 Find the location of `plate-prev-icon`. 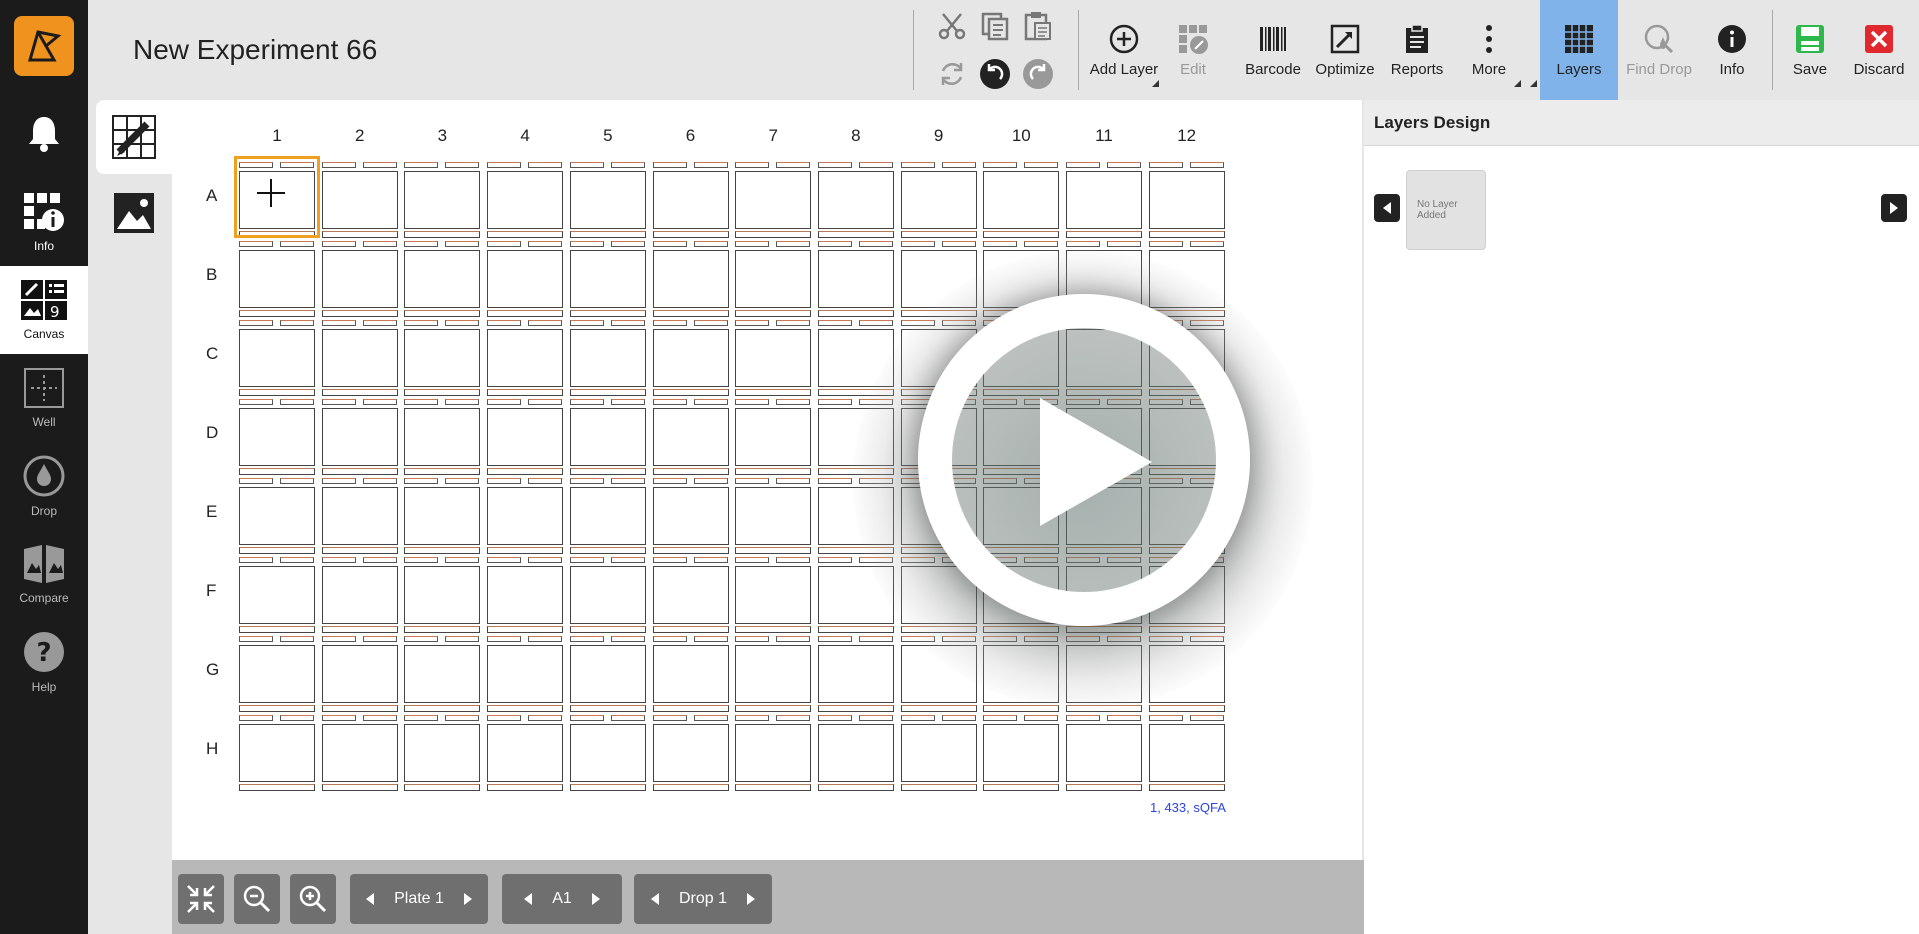

plate-prev-icon is located at coordinates (370, 899).